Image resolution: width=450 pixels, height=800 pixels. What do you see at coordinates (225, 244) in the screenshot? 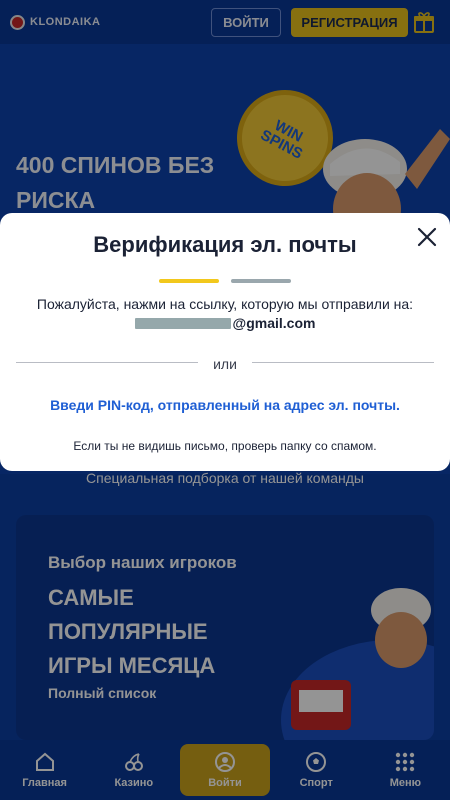
I see `modal-title: Верификация эл. почты` at bounding box center [225, 244].